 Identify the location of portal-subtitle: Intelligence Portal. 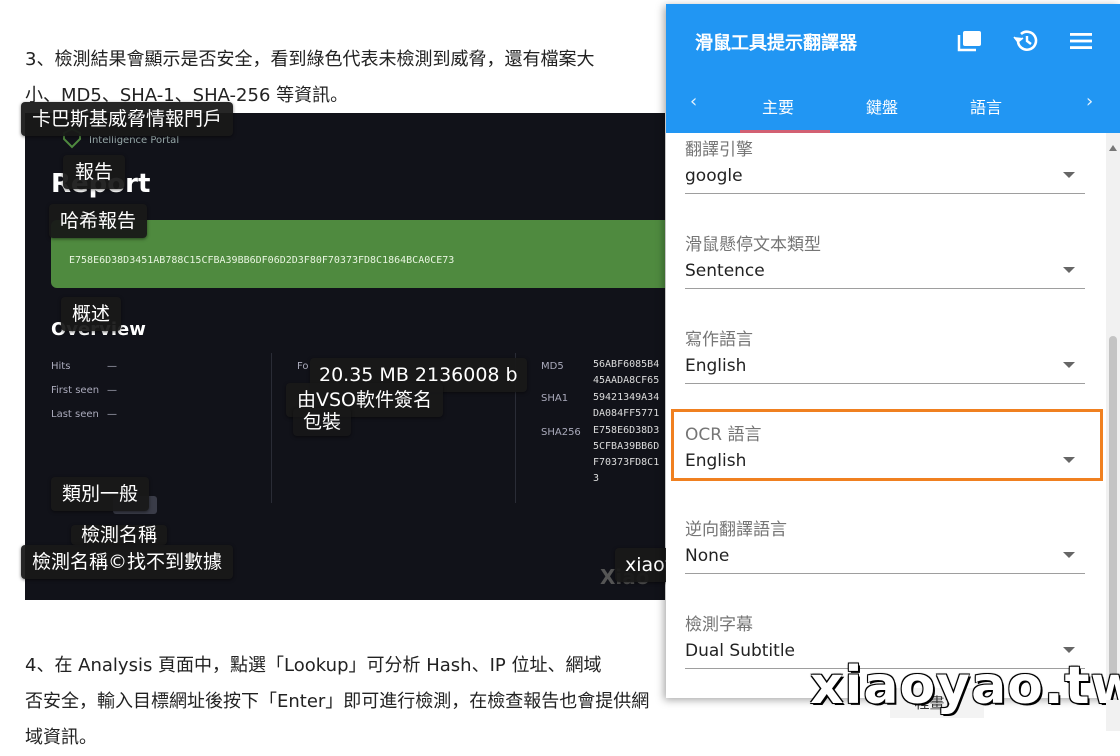
(134, 140).